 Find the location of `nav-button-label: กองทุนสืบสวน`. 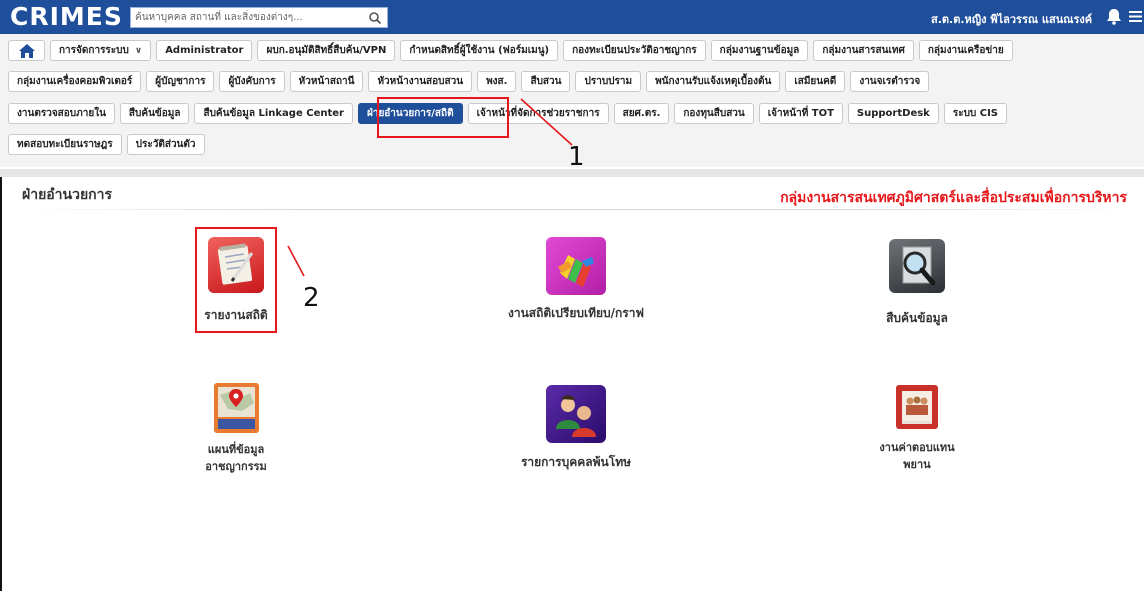

nav-button-label: กองทุนสืบสวน is located at coordinates (714, 113).